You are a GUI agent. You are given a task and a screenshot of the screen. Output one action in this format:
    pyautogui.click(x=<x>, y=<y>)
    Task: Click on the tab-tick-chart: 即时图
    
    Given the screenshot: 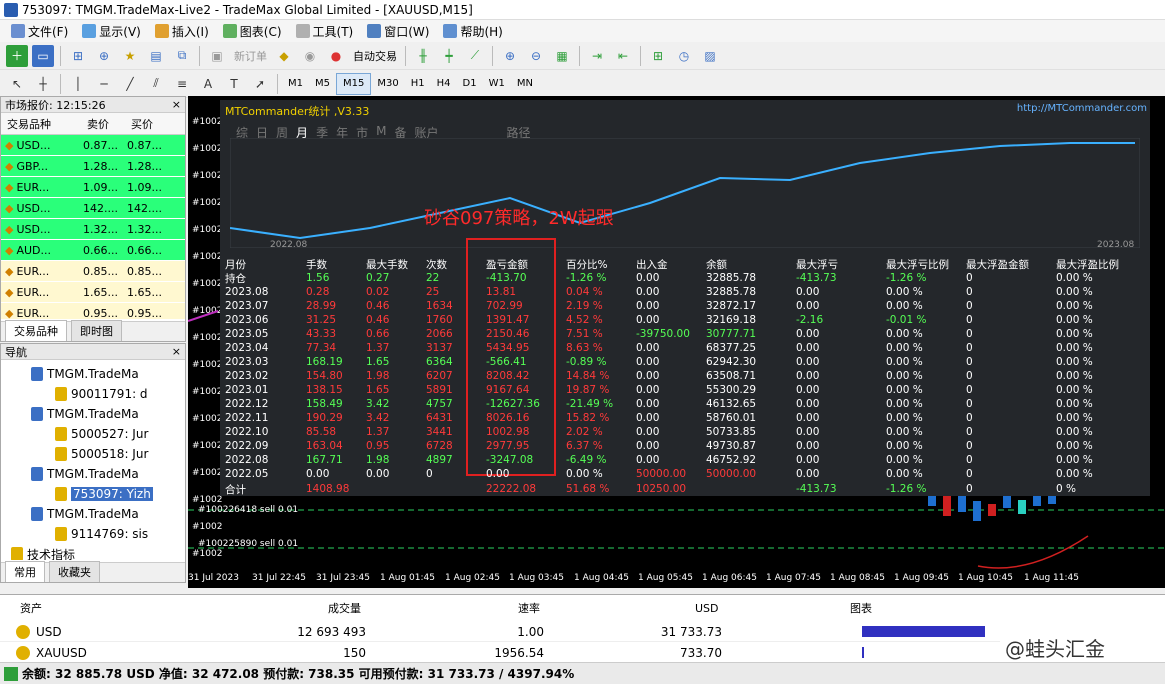 What is the action you would take?
    pyautogui.click(x=96, y=330)
    